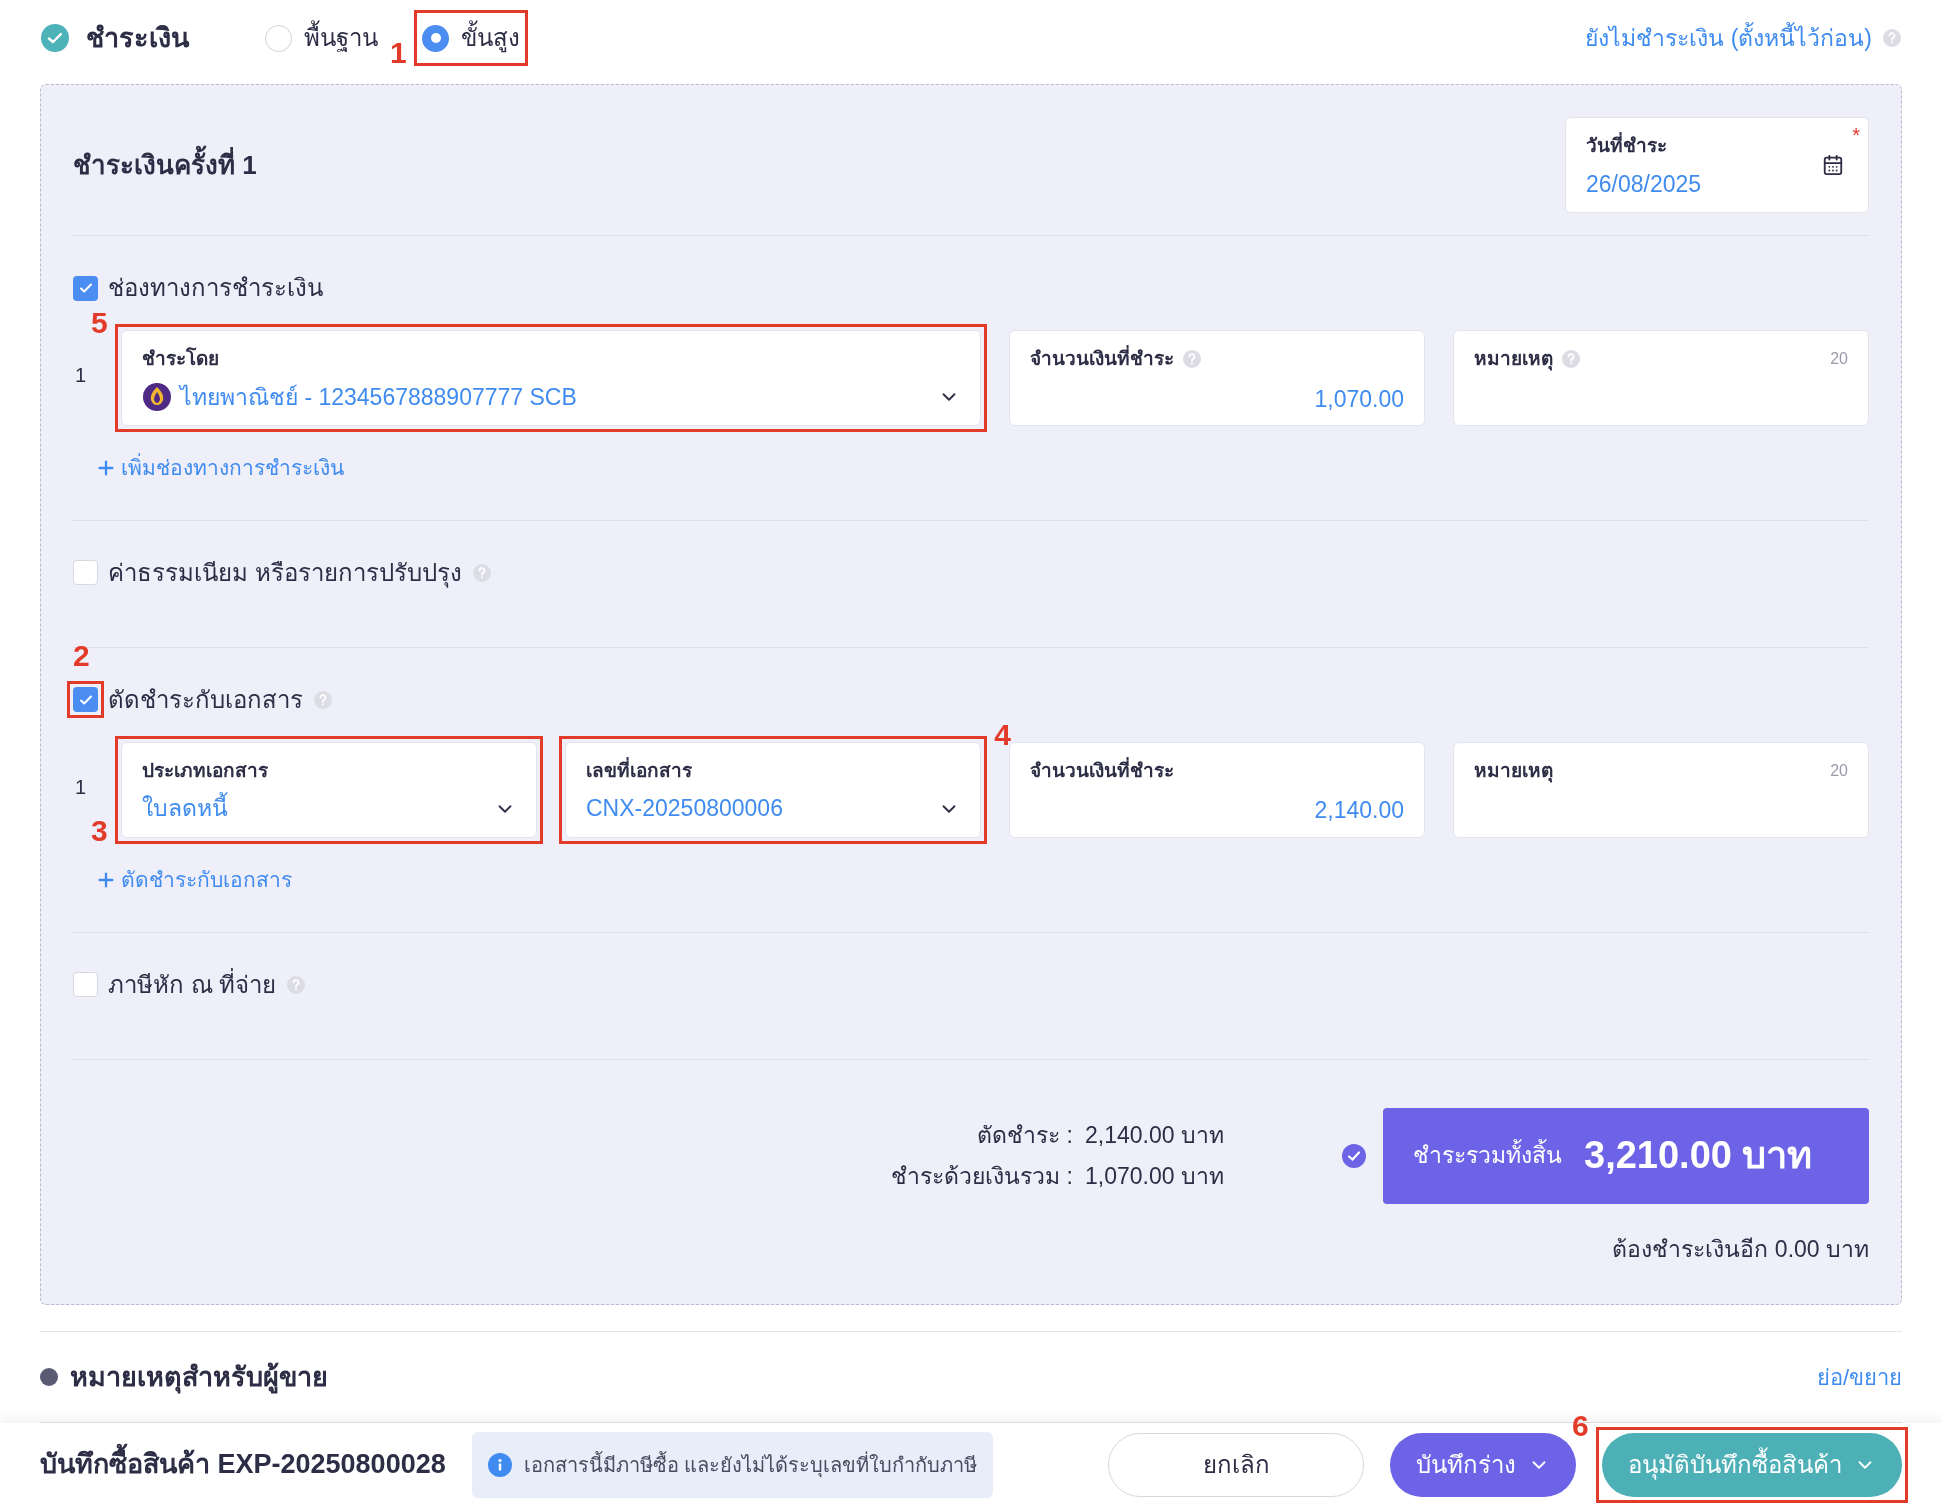  What do you see at coordinates (199, 1378) in the screenshot?
I see `section-title: หมายเหตุสำหรับผู้ขาย` at bounding box center [199, 1378].